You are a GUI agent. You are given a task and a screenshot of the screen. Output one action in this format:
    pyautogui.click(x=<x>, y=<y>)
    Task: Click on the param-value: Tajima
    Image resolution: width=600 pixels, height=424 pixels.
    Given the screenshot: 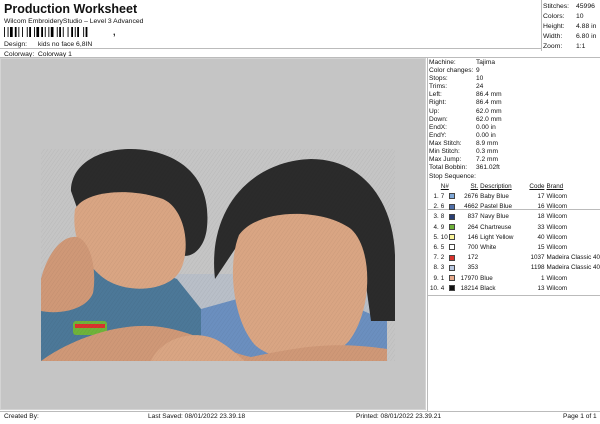 What is the action you would take?
    pyautogui.click(x=486, y=62)
    